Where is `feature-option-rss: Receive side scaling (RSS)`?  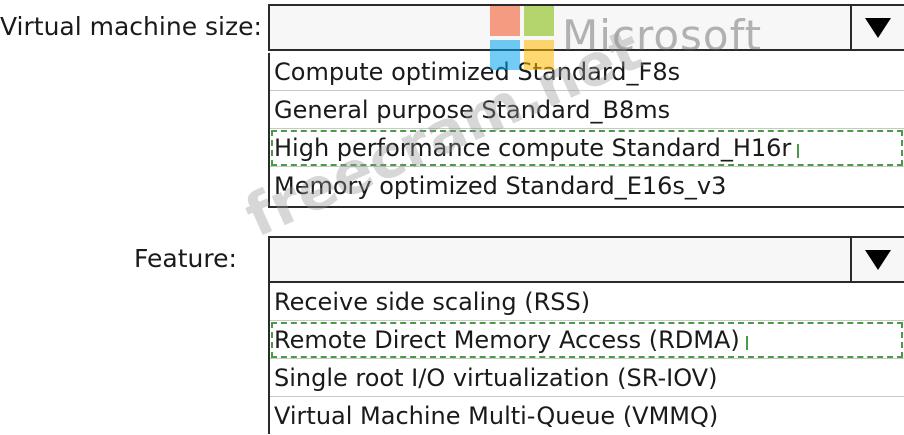
feature-option-rss: Receive side scaling (RSS) is located at coordinates (587, 302).